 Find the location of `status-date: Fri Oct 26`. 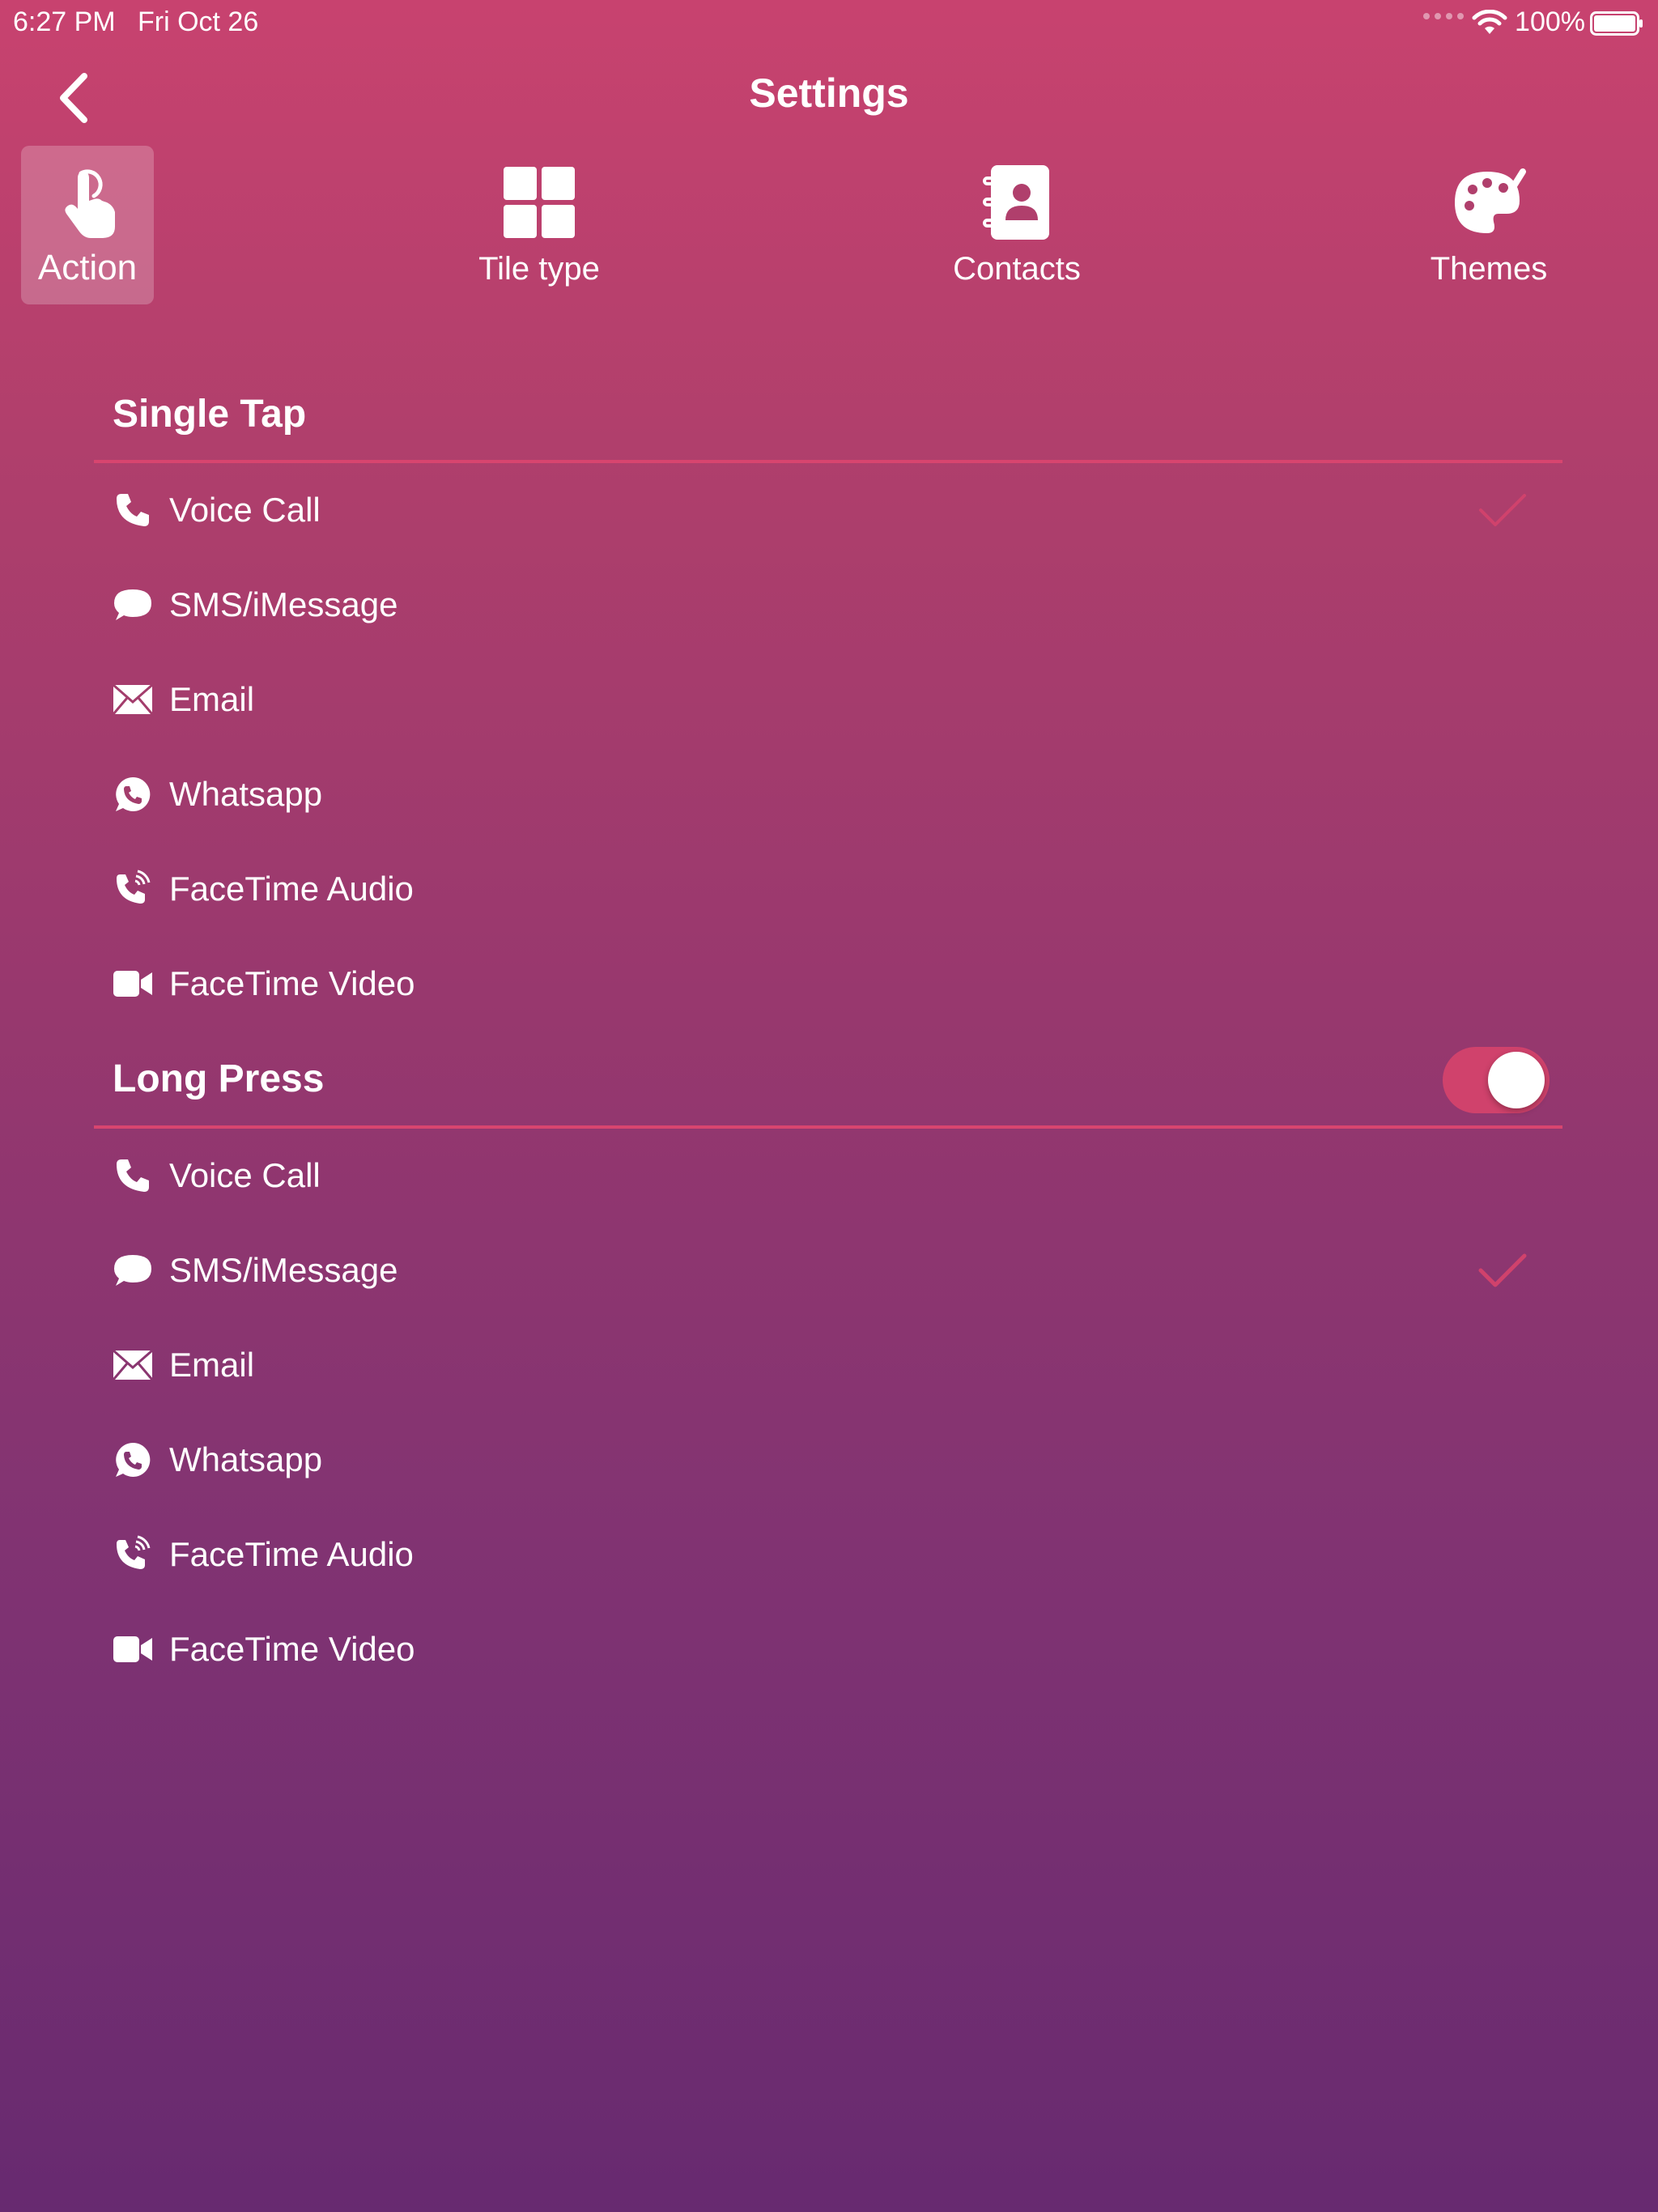

status-date: Fri Oct 26 is located at coordinates (198, 22).